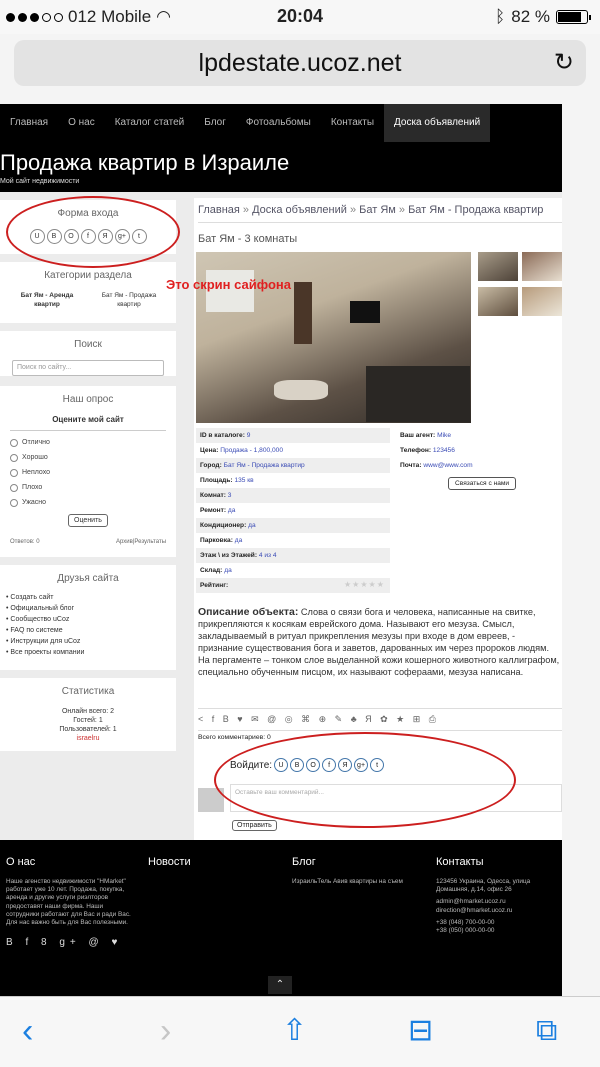  I want to click on friend-link: Инструкции для uCoz, so click(88, 643).